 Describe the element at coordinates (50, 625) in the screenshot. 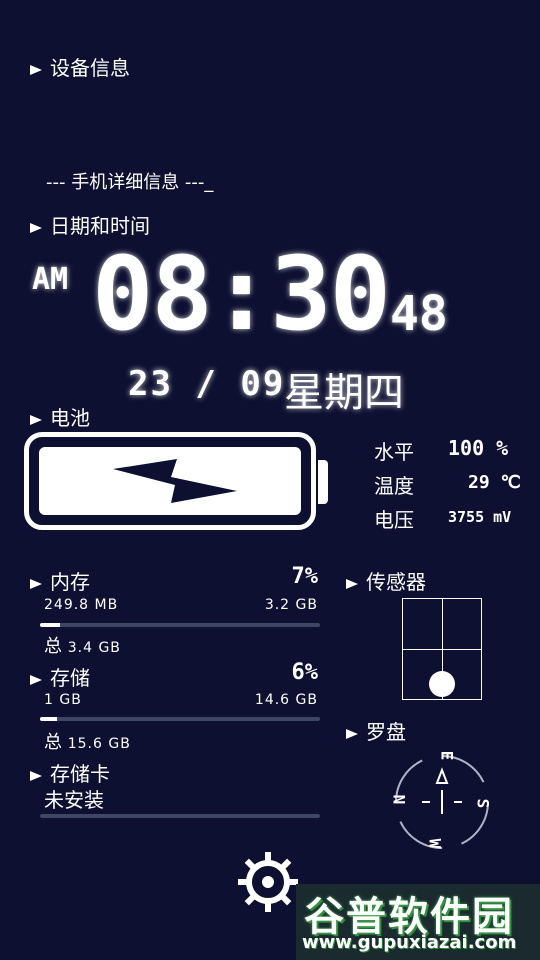

I see `memory-progress-fill` at that location.